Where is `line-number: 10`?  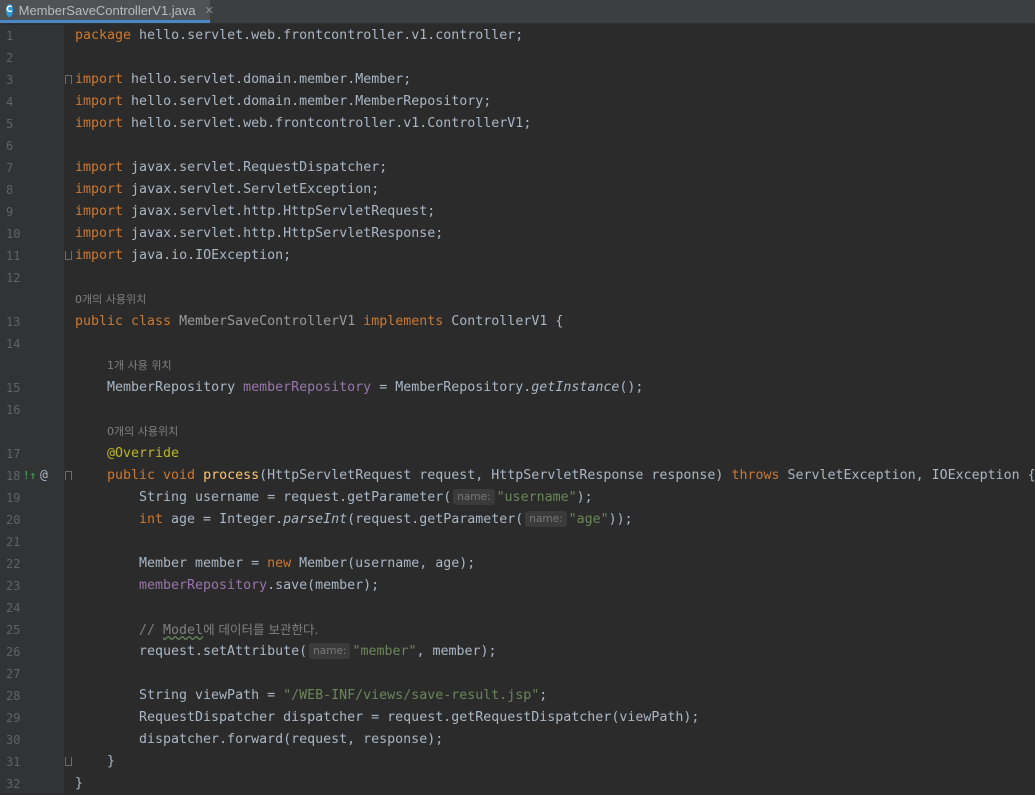 line-number: 10 is located at coordinates (13, 234).